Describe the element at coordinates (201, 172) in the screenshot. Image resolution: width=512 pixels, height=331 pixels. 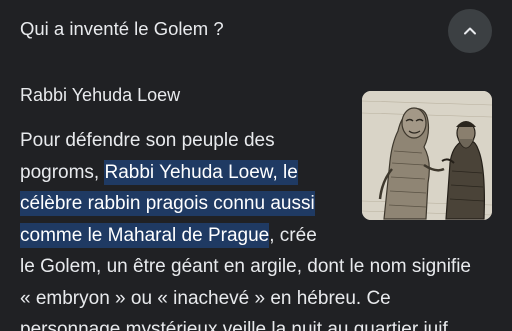
I see `snippet-highlight: Rabbi Yehuda Loew, le` at that location.